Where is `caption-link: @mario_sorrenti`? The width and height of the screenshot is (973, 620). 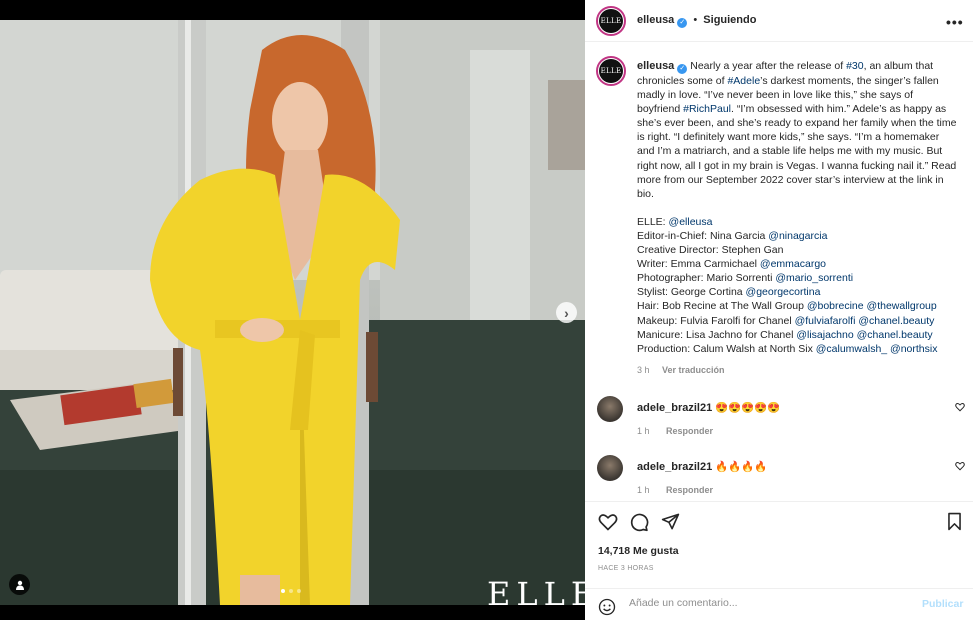
caption-link: @mario_sorrenti is located at coordinates (814, 278).